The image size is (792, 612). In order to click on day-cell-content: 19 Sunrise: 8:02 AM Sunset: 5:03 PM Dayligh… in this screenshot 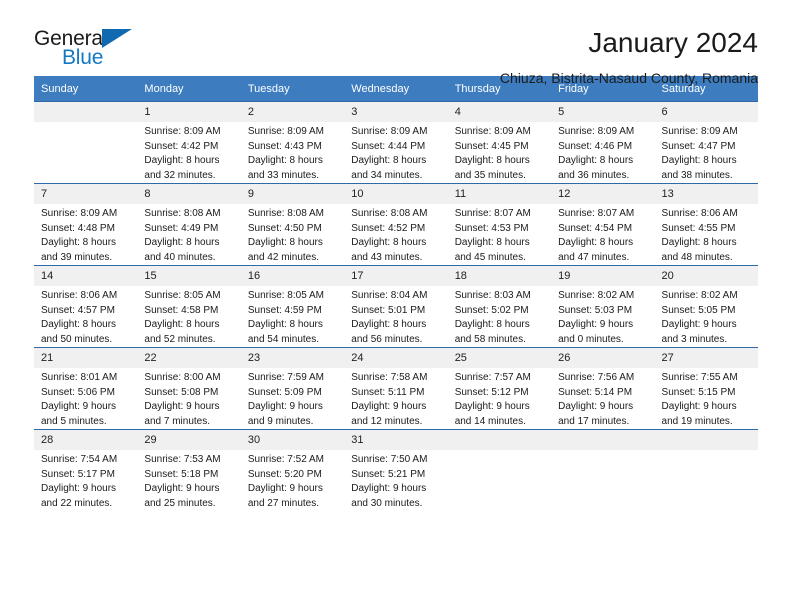, I will do `click(603, 306)`.